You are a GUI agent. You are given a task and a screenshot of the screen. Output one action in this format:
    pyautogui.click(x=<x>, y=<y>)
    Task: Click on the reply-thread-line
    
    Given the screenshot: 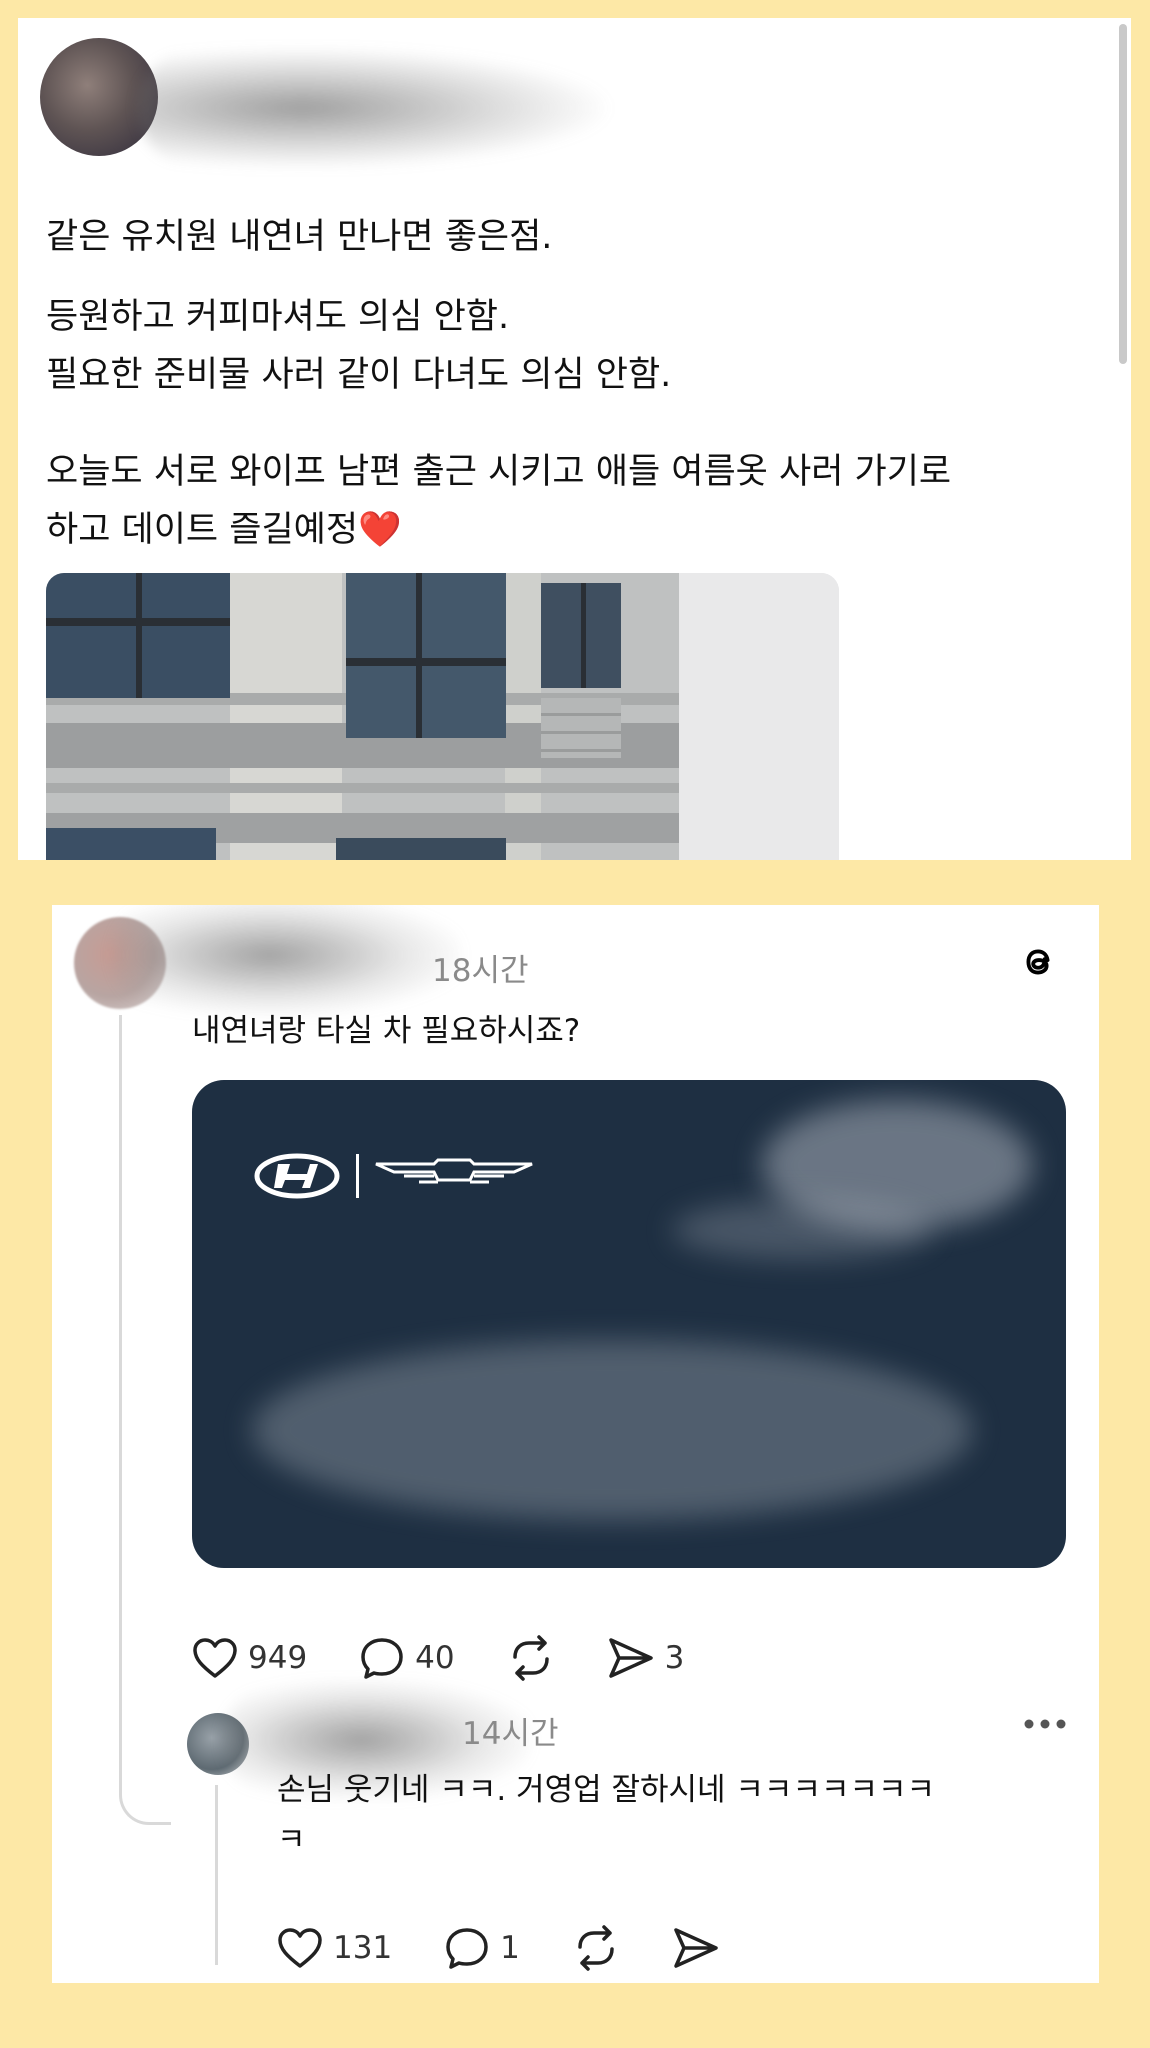 What is the action you would take?
    pyautogui.click(x=216, y=1875)
    